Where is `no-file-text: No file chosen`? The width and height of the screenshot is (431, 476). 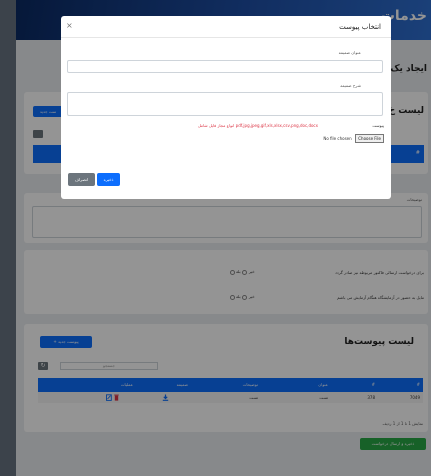
no-file-text: No file chosen is located at coordinates (337, 138).